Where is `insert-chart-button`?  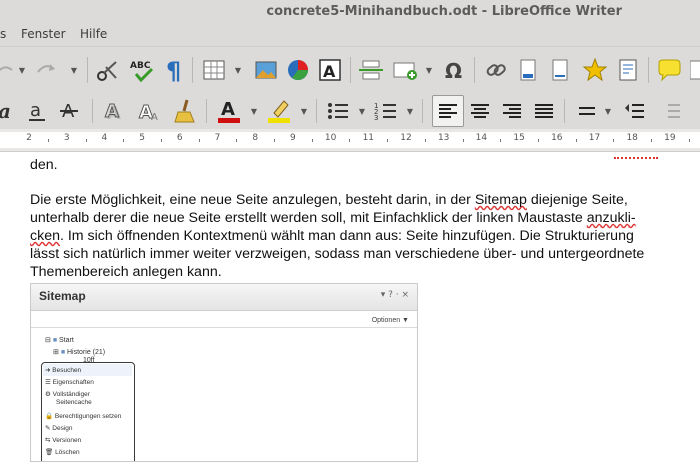 insert-chart-button is located at coordinates (298, 70).